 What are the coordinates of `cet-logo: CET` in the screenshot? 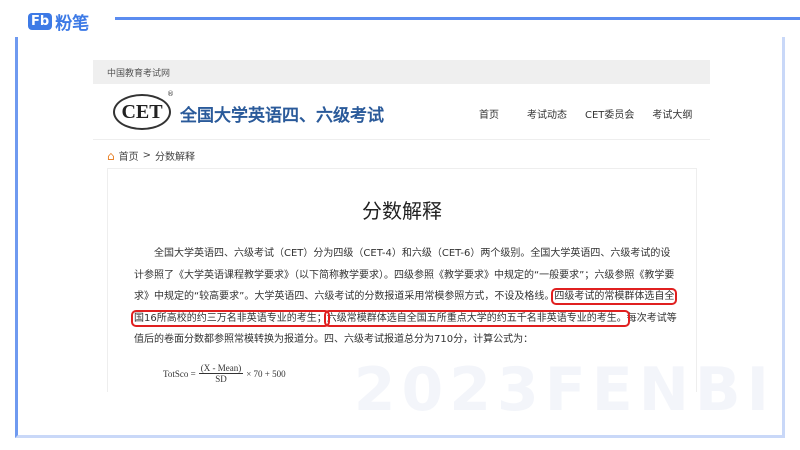 It's located at (142, 112).